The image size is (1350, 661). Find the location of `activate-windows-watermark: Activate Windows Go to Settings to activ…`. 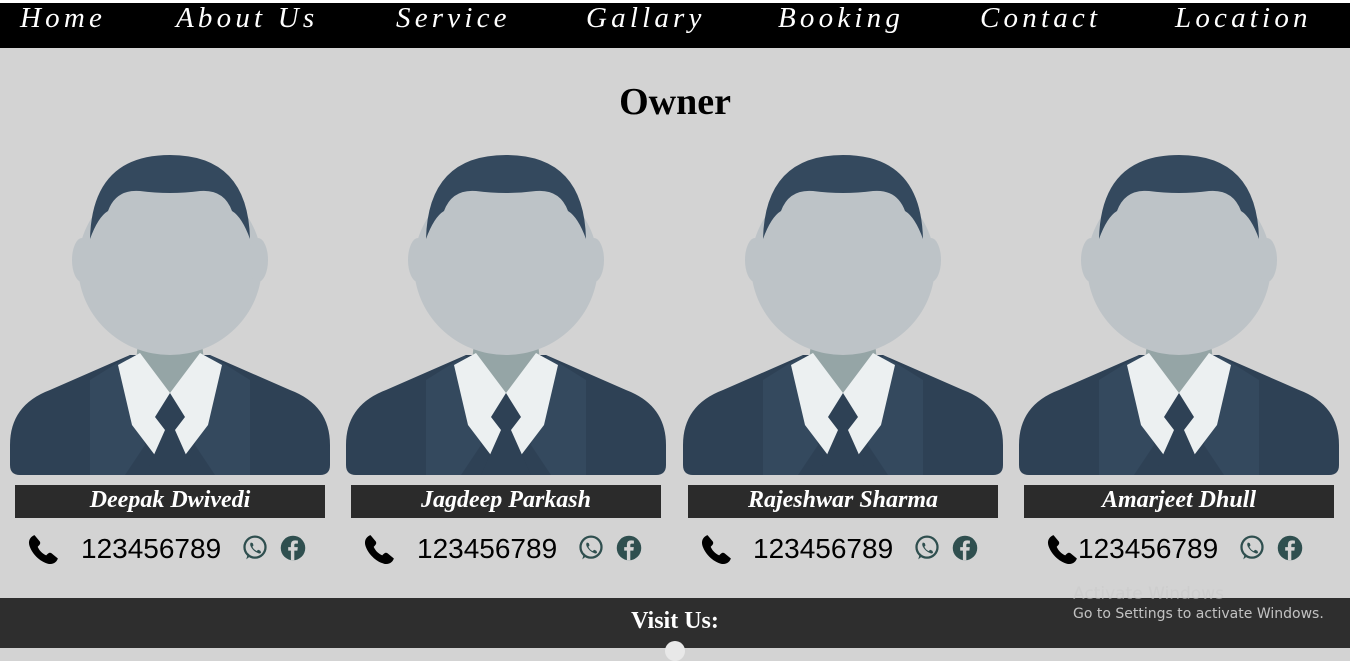

activate-windows-watermark: Activate Windows Go to Settings to activ… is located at coordinates (1198, 603).